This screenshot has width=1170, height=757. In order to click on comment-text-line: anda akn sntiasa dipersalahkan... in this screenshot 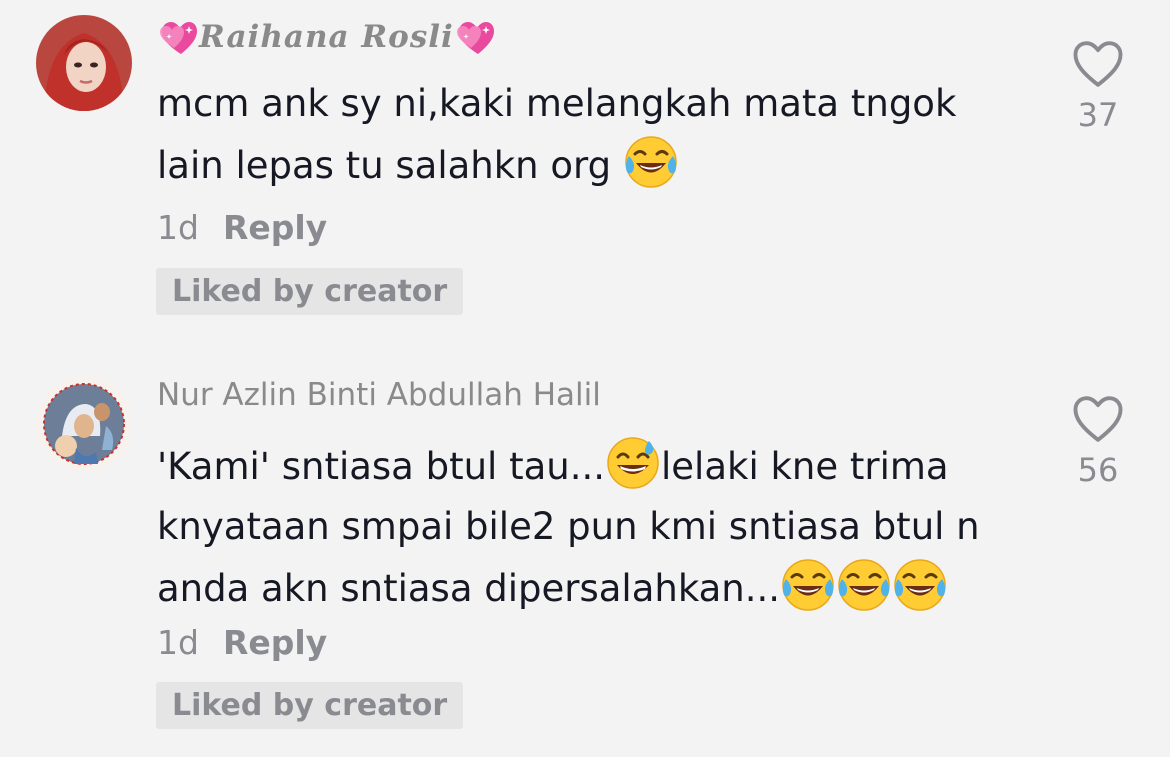, I will do `click(469, 588)`.